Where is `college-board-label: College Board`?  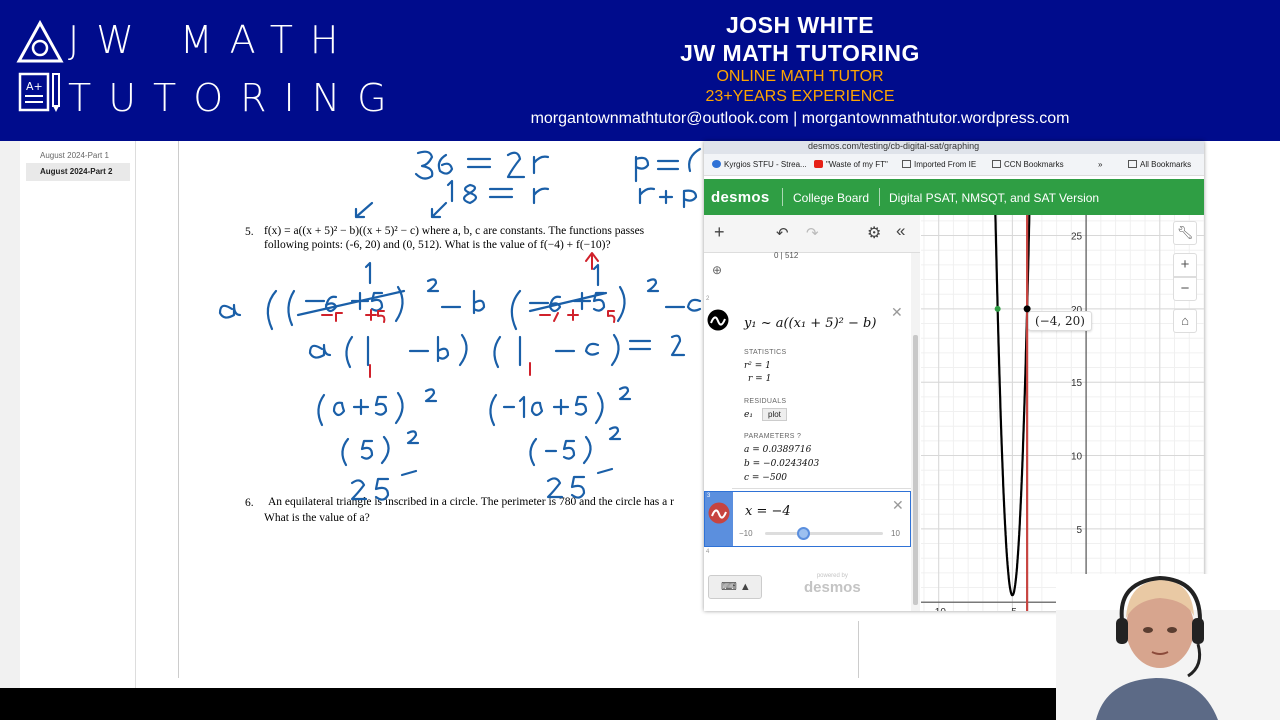 college-board-label: College Board is located at coordinates (831, 198).